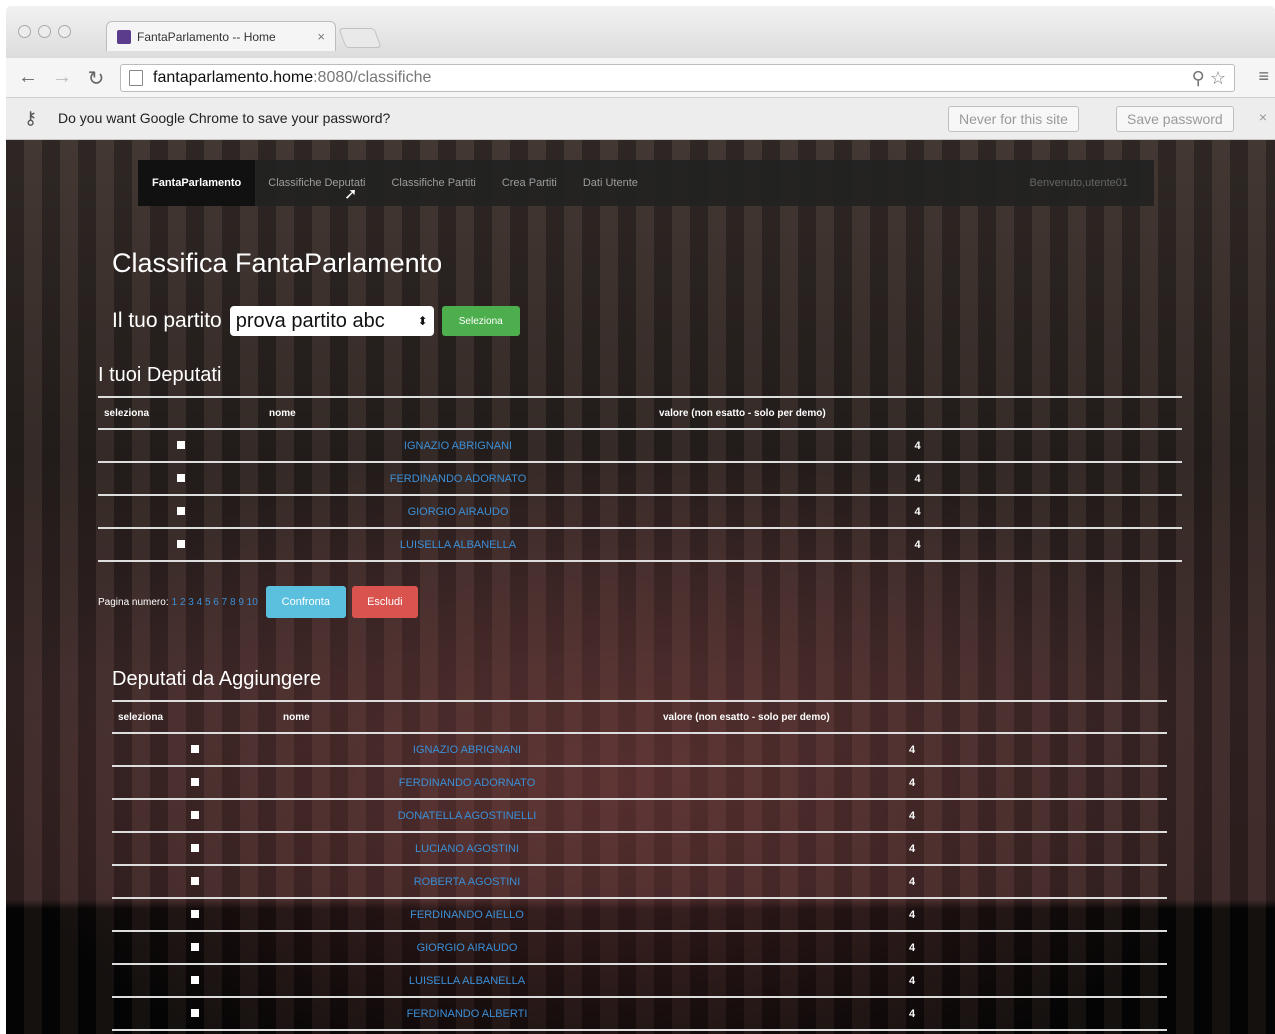  I want to click on table-row: FERDINANDO ALBERTI 4, so click(639, 1014).